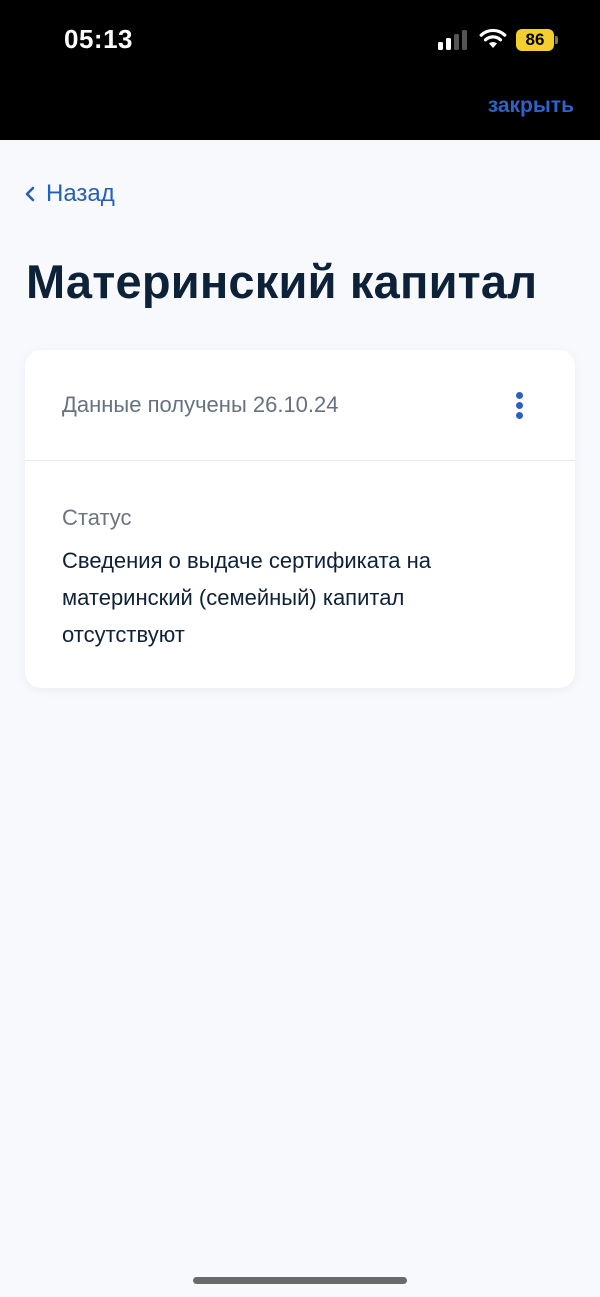 The image size is (600, 1297). What do you see at coordinates (80, 193) in the screenshot?
I see `back-label: Назад` at bounding box center [80, 193].